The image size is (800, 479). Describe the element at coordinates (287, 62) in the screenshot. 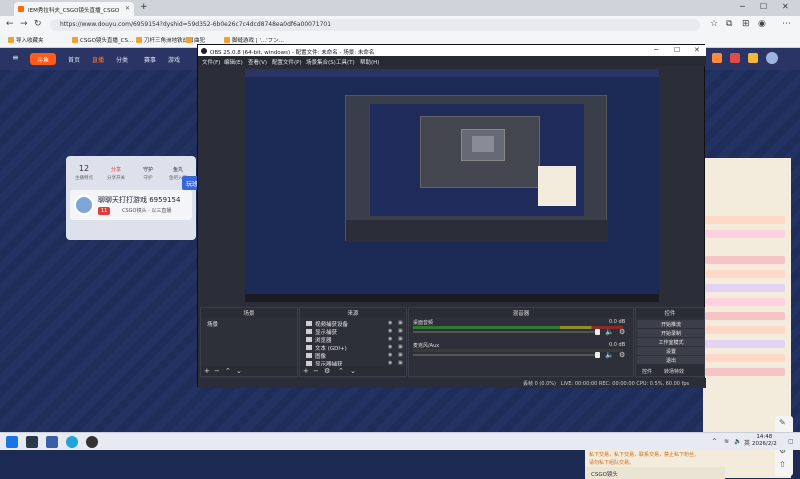

I see `menu-profile: 配置文件(P)` at that location.